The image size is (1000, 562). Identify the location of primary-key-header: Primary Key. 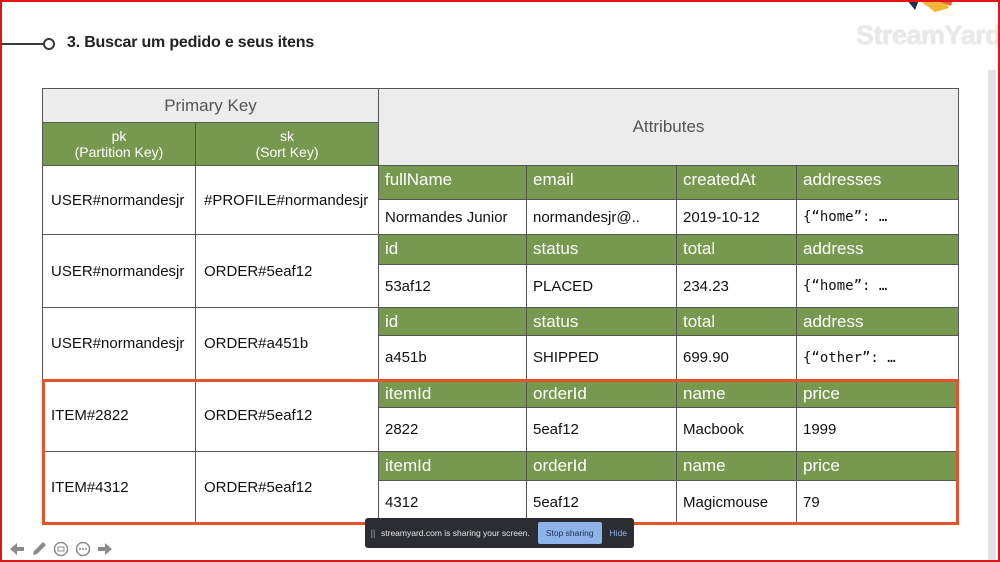
(210, 105).